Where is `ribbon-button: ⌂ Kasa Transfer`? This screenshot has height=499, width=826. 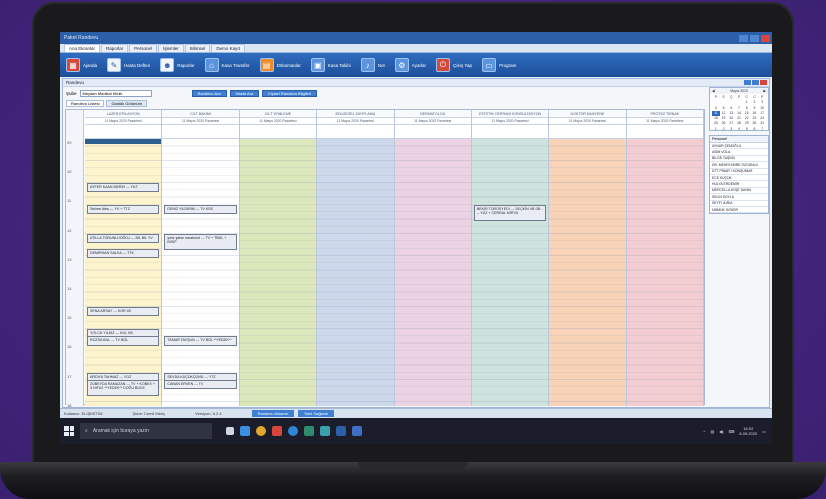 ribbon-button: ⌂ Kasa Transfer is located at coordinates (230, 65).